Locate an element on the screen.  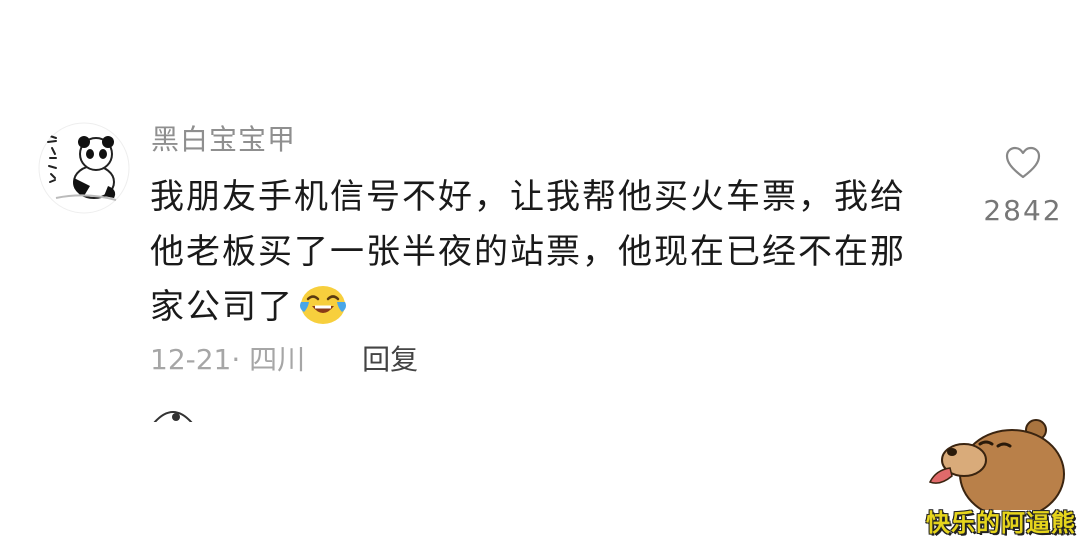
watermark: 快乐的阿逼熊 is located at coordinates (985, 475).